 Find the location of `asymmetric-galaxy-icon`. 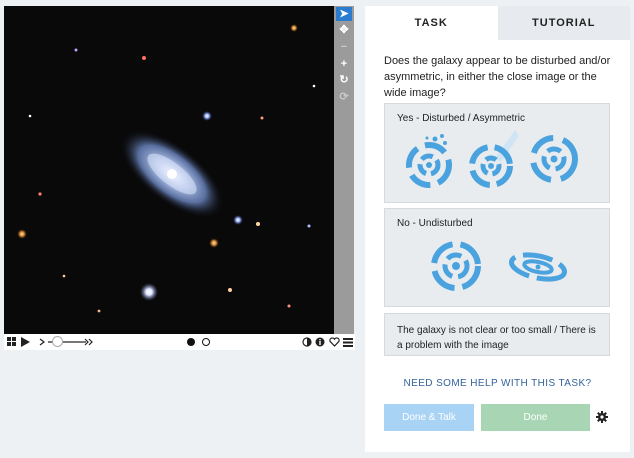

asymmetric-galaxy-icon is located at coordinates (554, 159).